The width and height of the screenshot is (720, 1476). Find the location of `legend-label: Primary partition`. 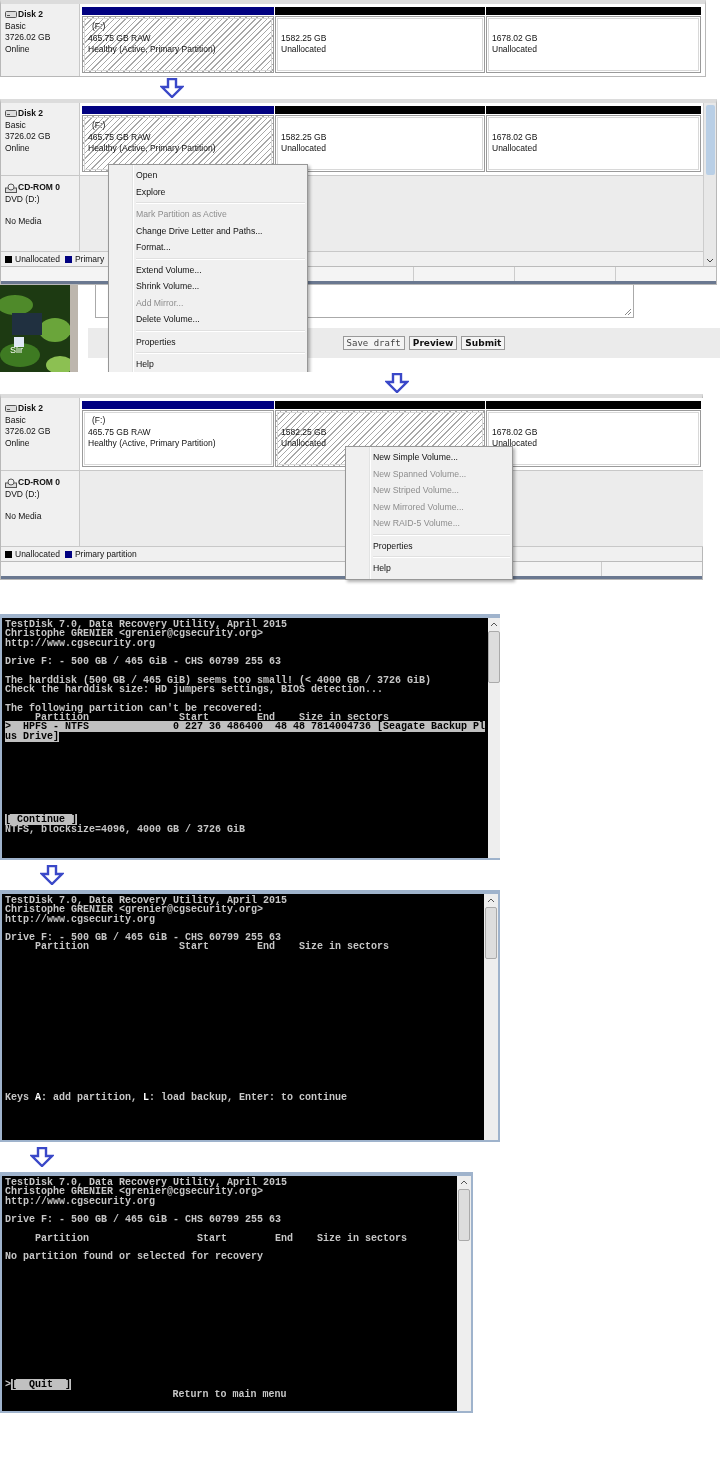

legend-label: Primary partition is located at coordinates (105, 554).